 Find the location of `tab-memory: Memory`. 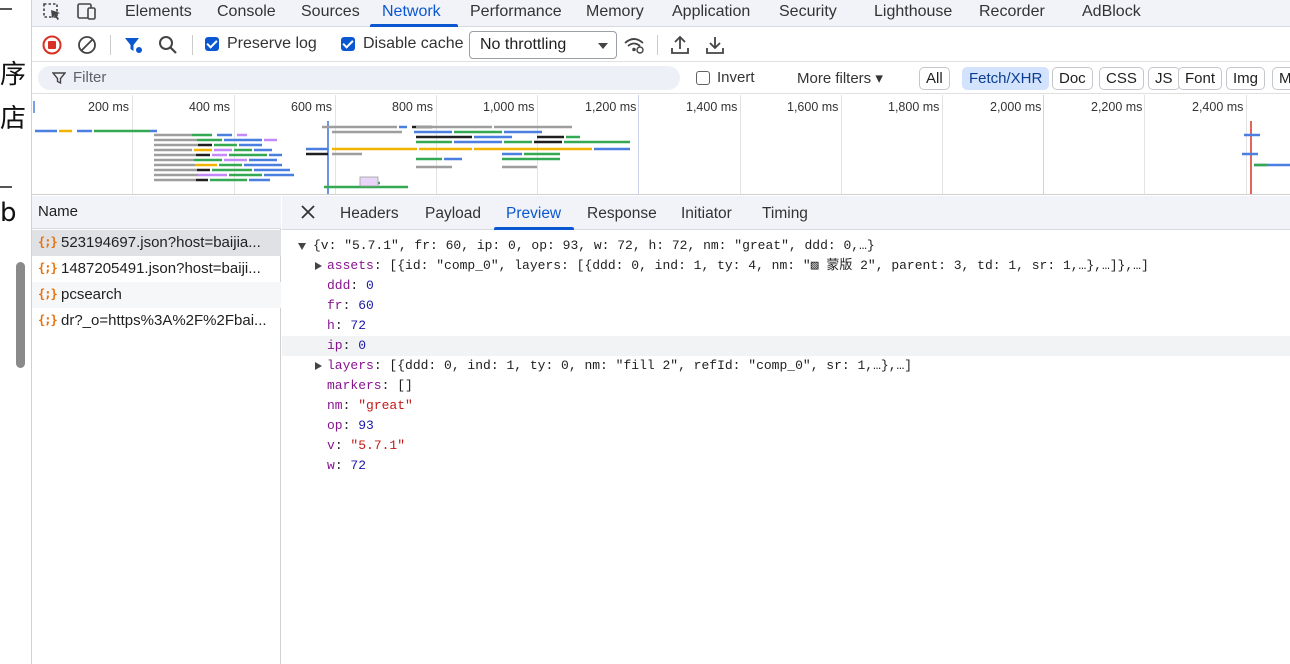

tab-memory: Memory is located at coordinates (615, 12).